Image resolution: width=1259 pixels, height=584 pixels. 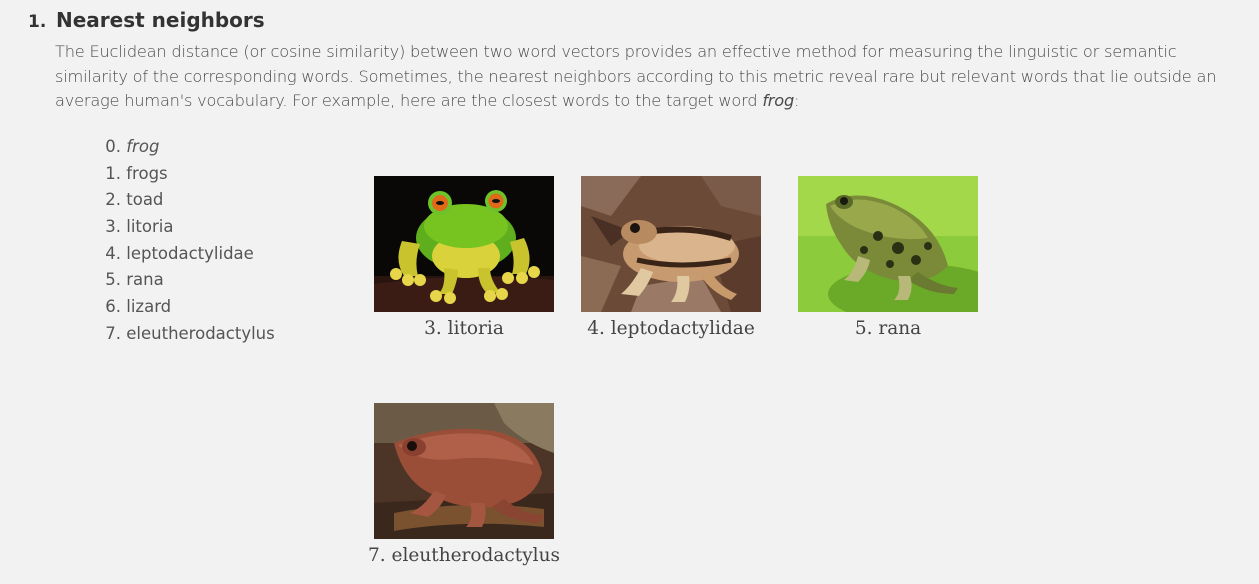 What do you see at coordinates (200, 333) in the screenshot?
I see `neighbor-word: eleutherodactylus` at bounding box center [200, 333].